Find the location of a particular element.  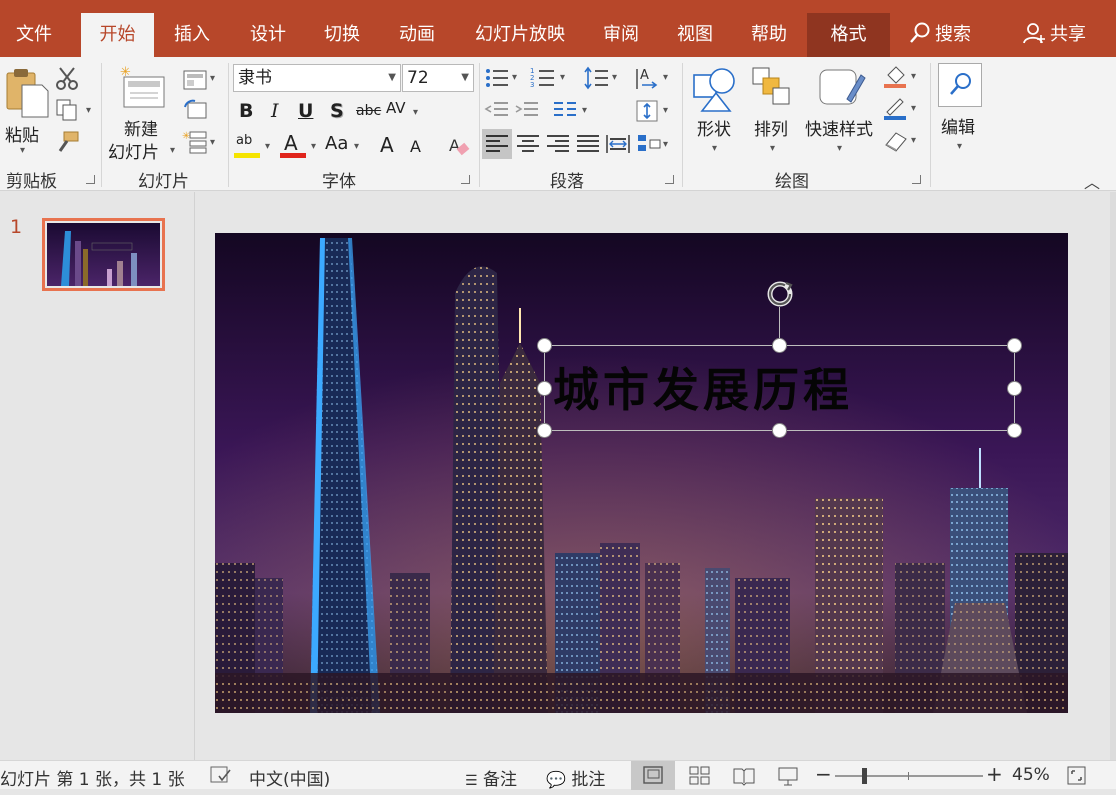

change-case-button: Aa is located at coordinates (336, 143).